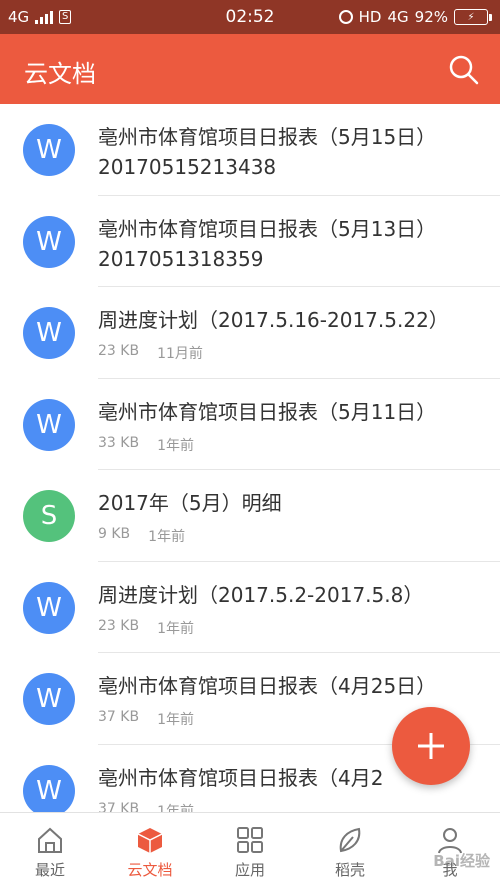 This screenshot has width=500, height=889. I want to click on home-icon, so click(50, 840).